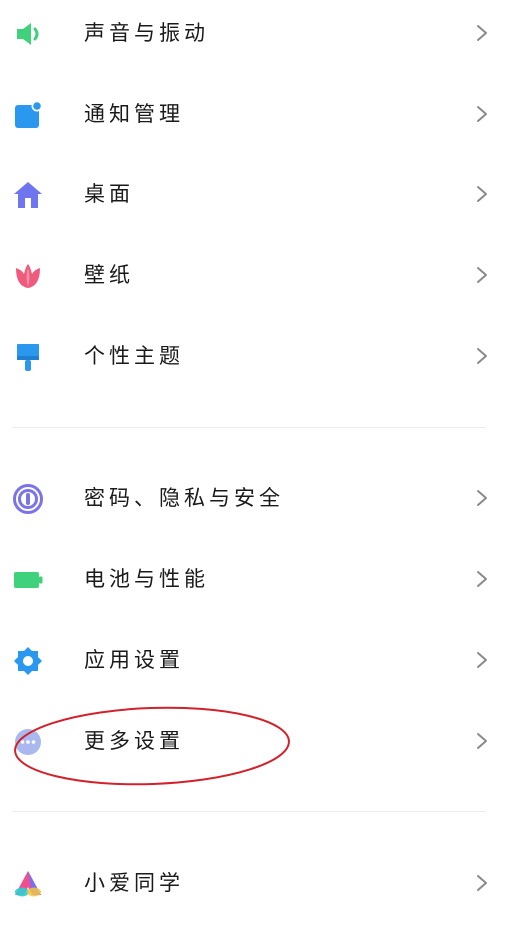  I want to click on settings-item-label: 小爱同学, so click(134, 883).